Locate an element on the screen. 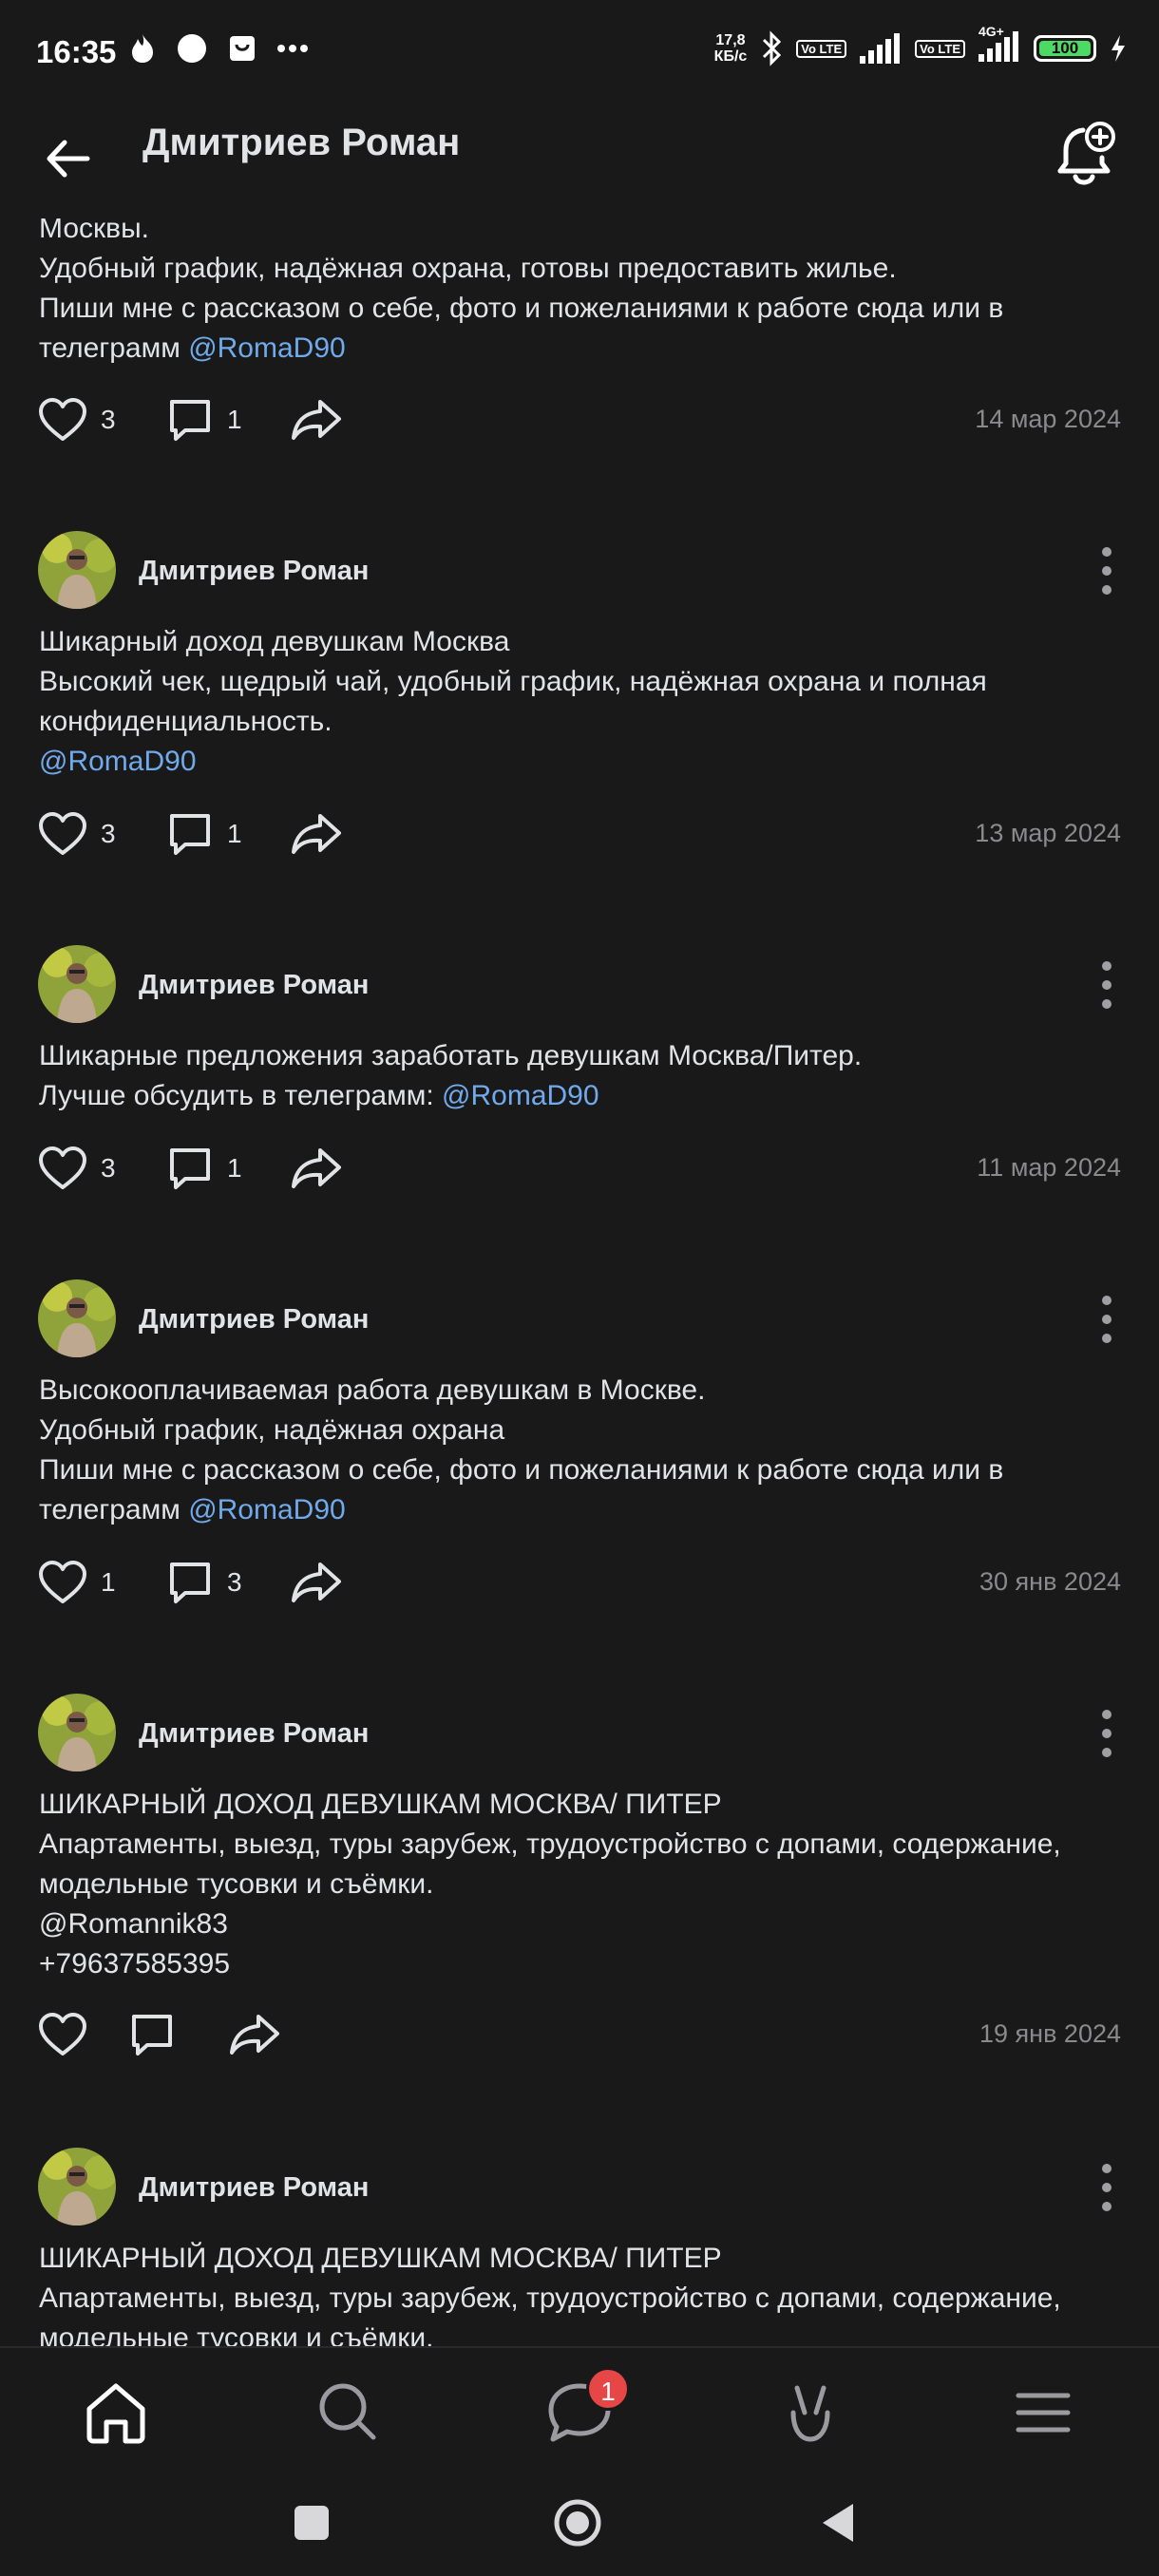  circle-home-icon is located at coordinates (577, 2523).